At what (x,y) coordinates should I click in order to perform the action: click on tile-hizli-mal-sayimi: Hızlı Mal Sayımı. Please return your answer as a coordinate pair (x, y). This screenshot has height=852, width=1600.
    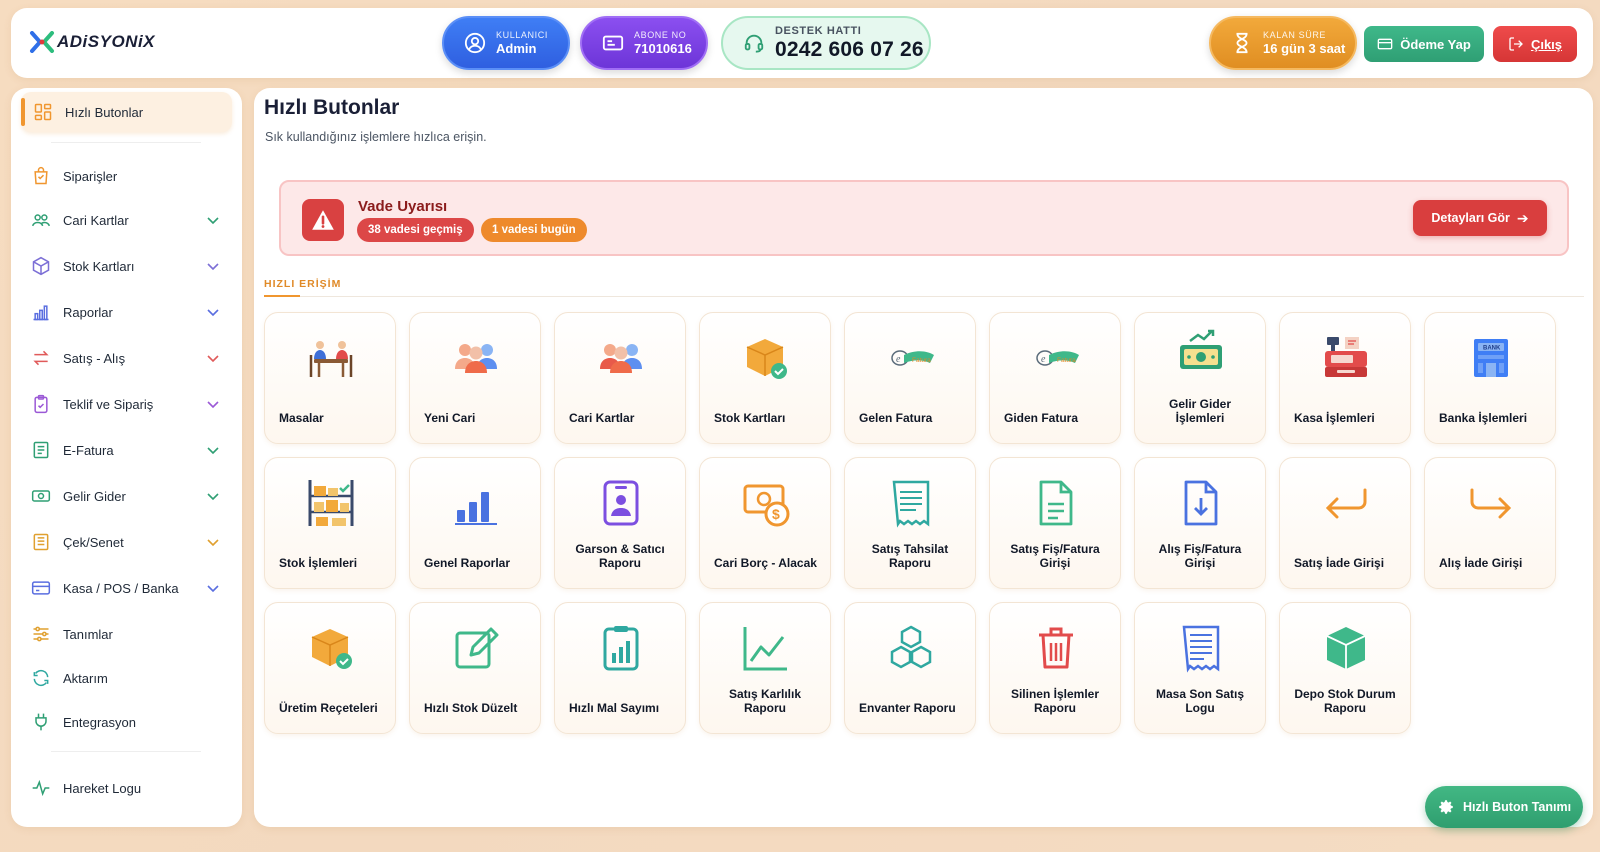
    Looking at the image, I should click on (620, 668).